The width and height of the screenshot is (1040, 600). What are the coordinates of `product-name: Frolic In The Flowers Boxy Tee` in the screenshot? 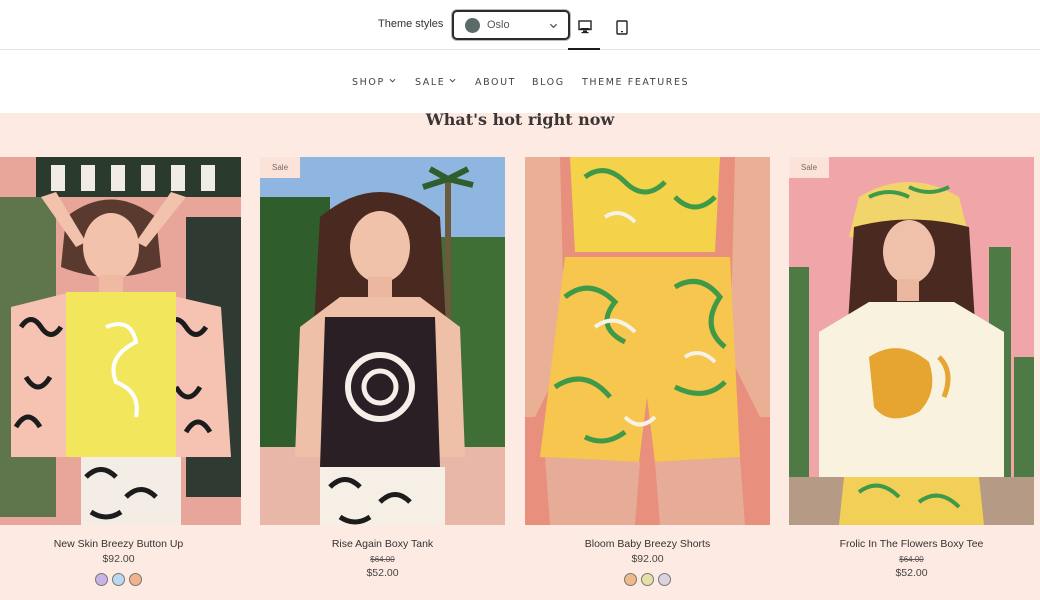 It's located at (911, 544).